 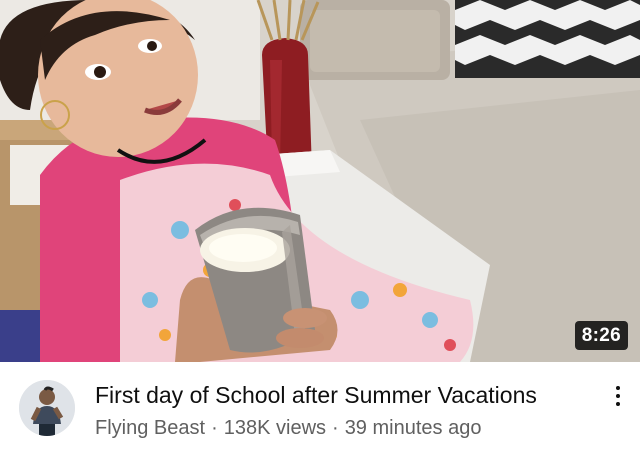 I want to click on avatar-image, so click(x=47, y=408).